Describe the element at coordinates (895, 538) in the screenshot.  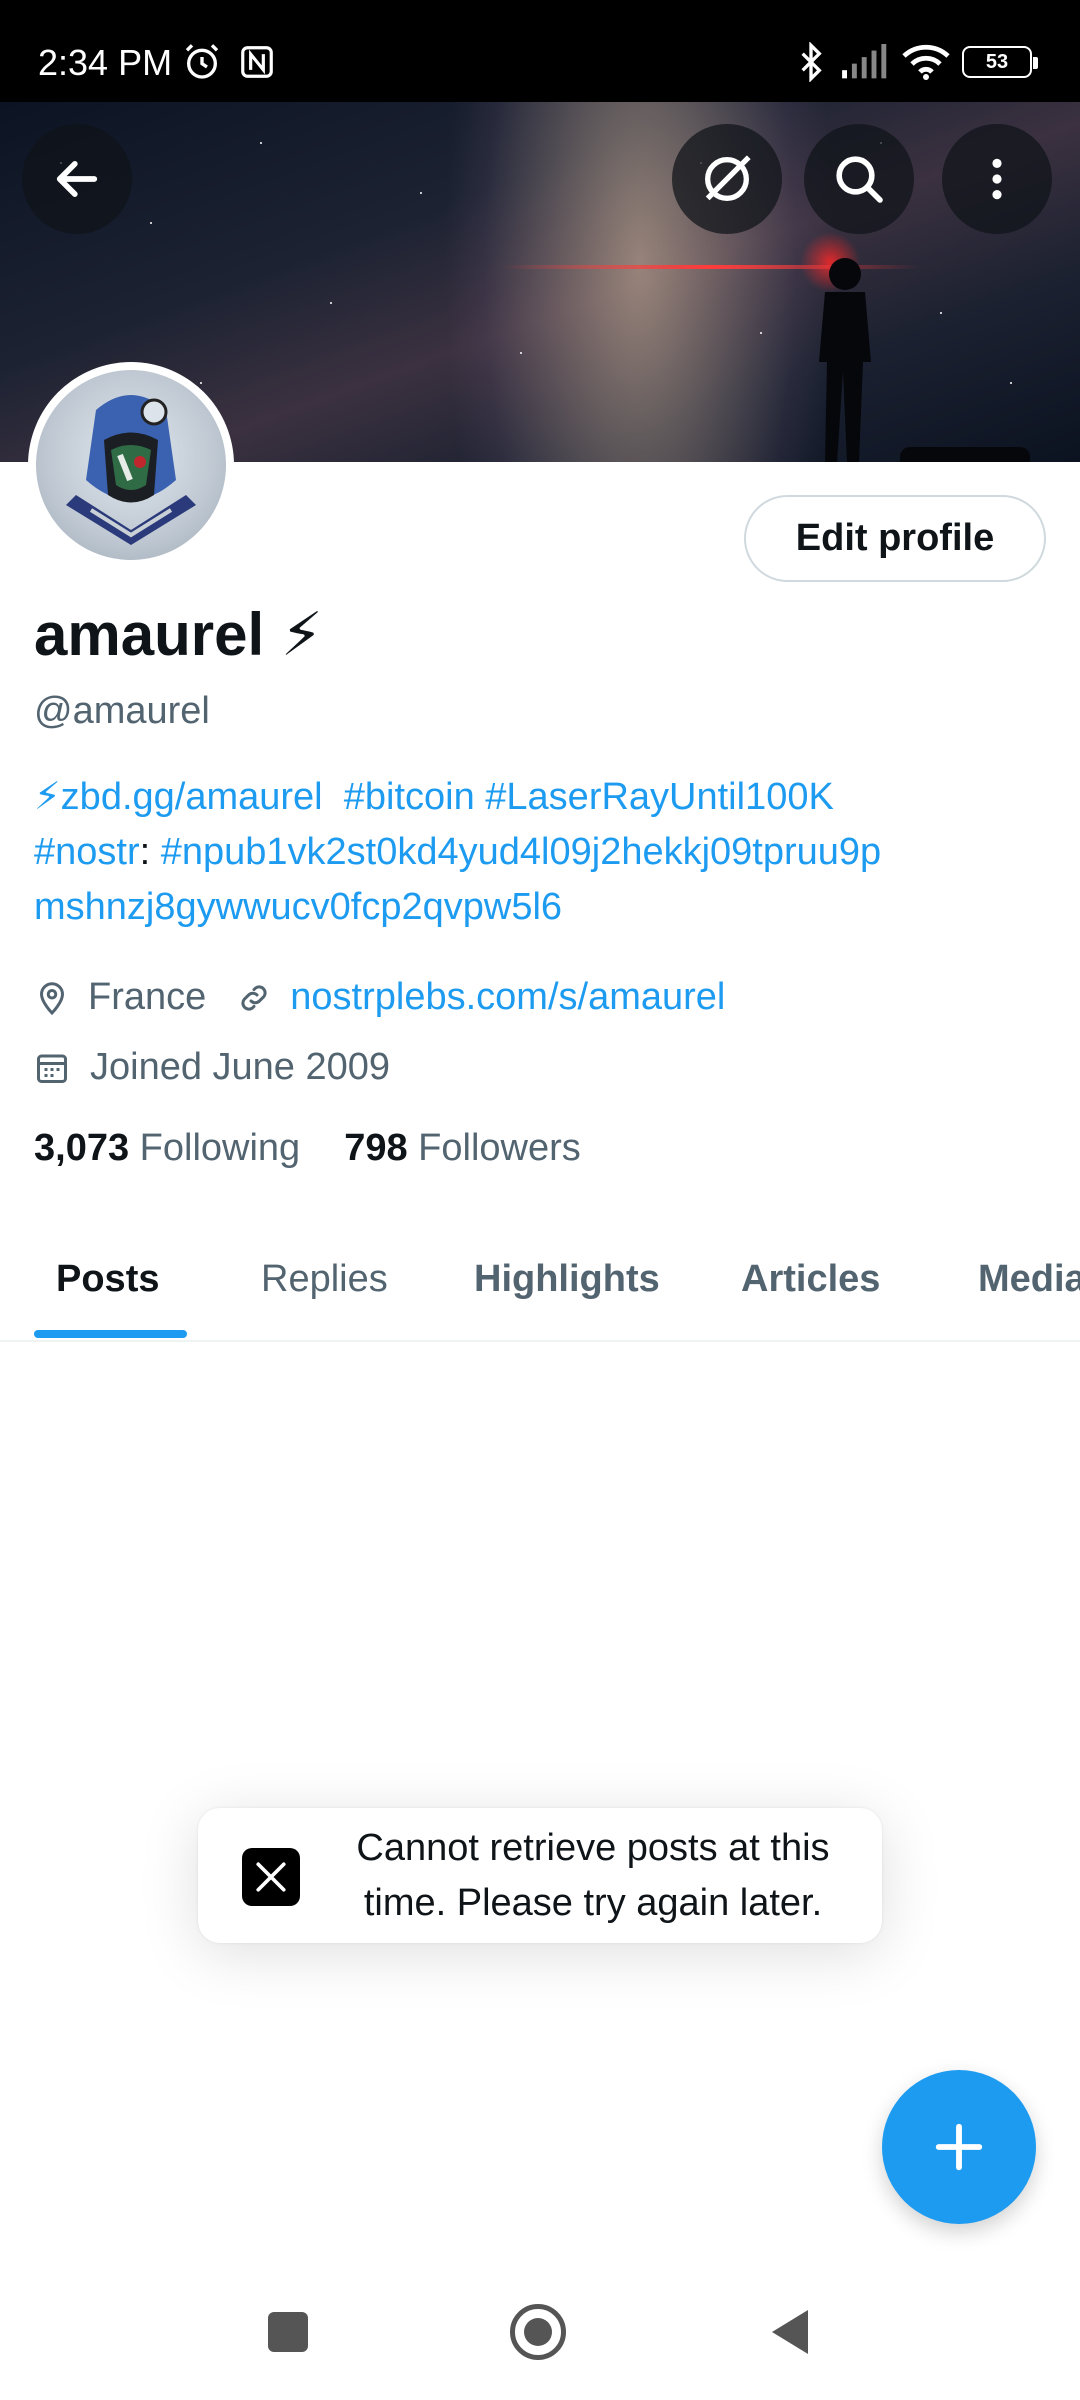
I see `edit-profile-button: Edit profile` at that location.